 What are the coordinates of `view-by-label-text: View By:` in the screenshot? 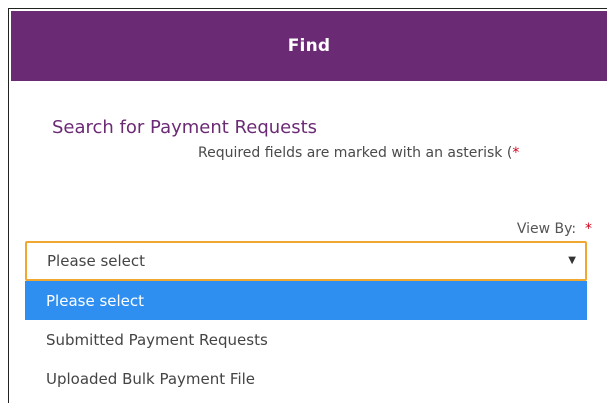 It's located at (546, 229).